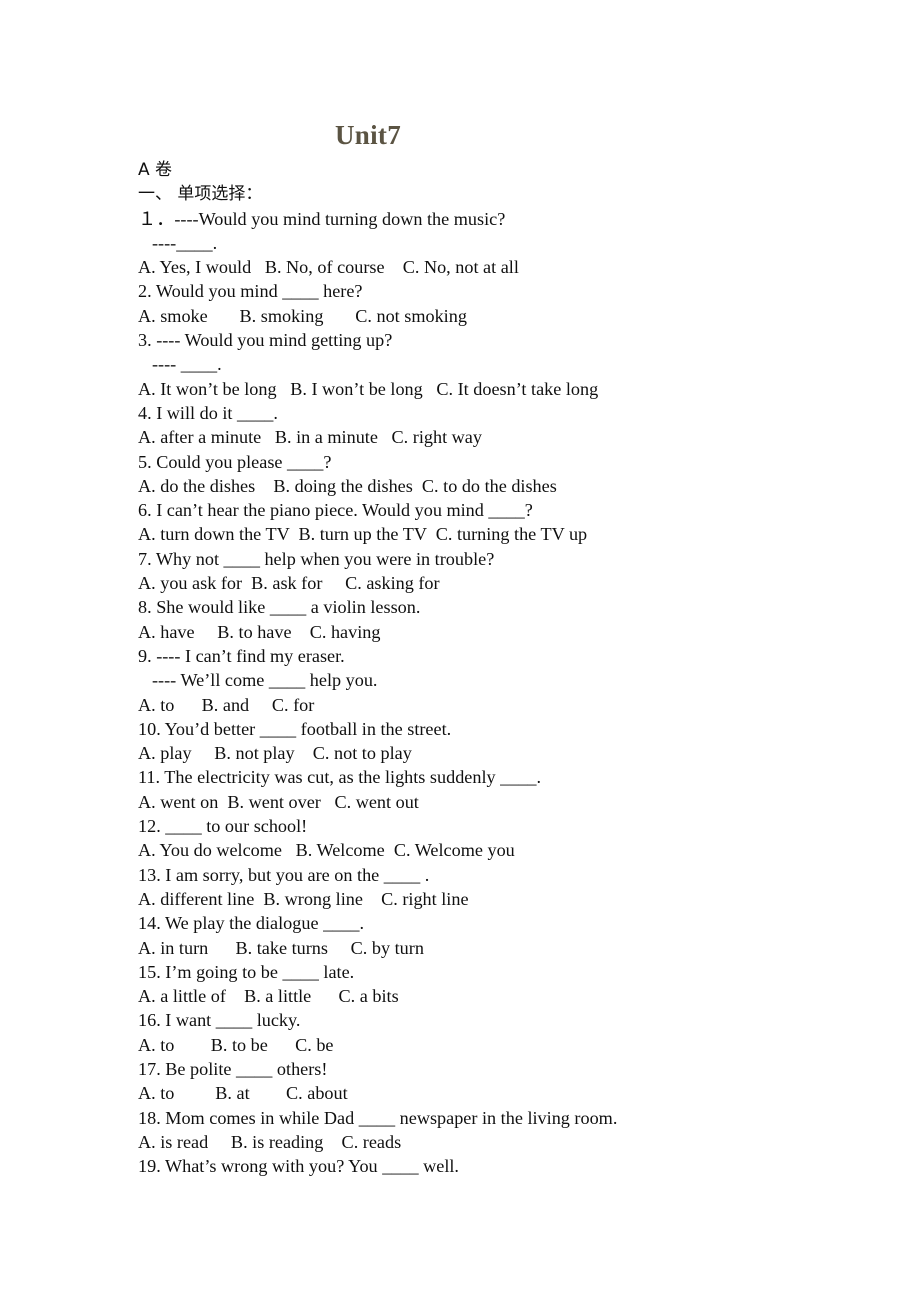  What do you see at coordinates (275, 753) in the screenshot?
I see `q10-options: A. play B. not play C. not to play` at bounding box center [275, 753].